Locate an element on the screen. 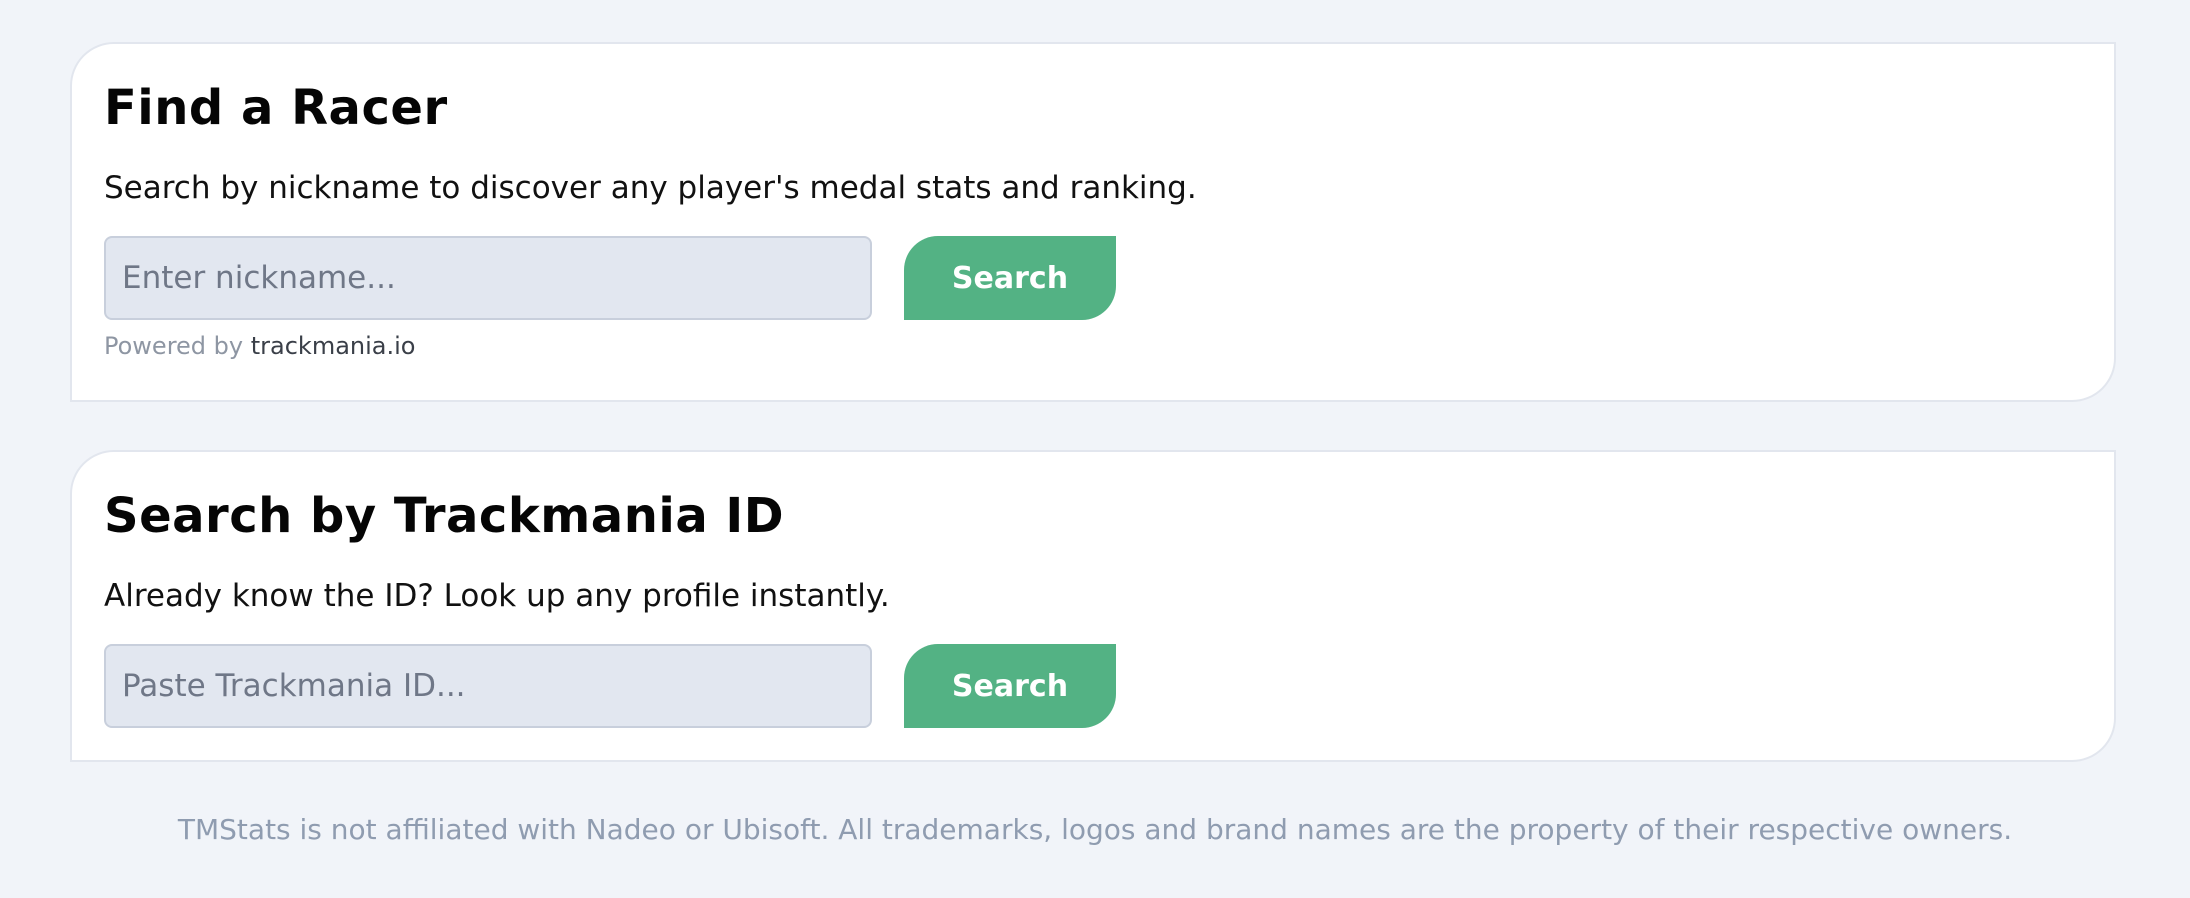  id-search-title: Search by Trackmania ID is located at coordinates (444, 516).